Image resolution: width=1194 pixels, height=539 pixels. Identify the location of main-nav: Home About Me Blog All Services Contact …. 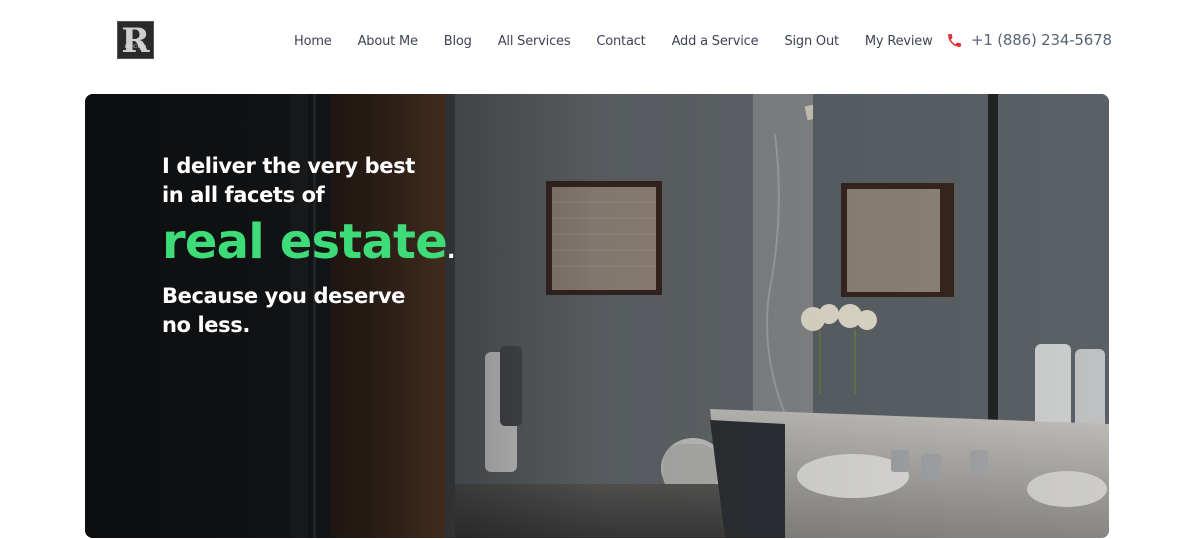
(613, 41).